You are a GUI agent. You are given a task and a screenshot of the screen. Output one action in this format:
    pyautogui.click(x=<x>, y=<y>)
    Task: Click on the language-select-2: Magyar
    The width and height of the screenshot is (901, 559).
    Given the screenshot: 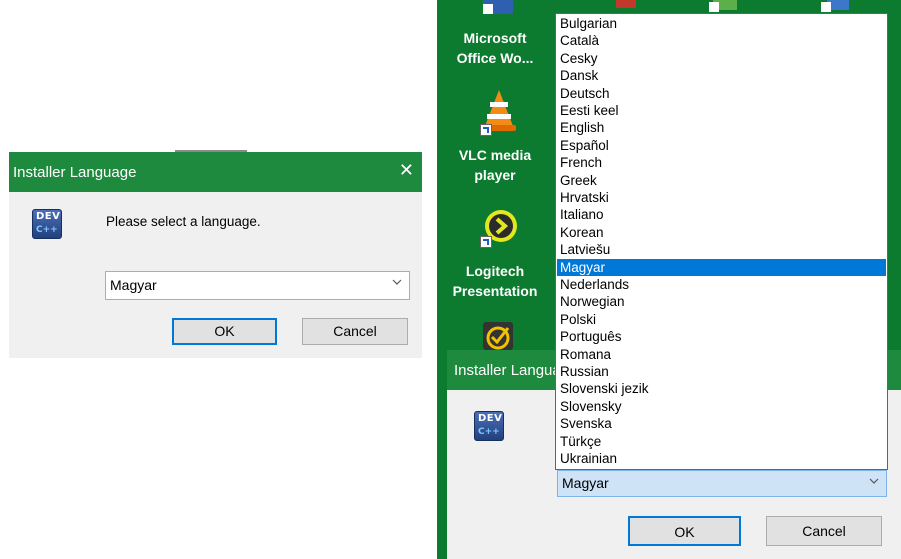 What is the action you would take?
    pyautogui.click(x=722, y=483)
    